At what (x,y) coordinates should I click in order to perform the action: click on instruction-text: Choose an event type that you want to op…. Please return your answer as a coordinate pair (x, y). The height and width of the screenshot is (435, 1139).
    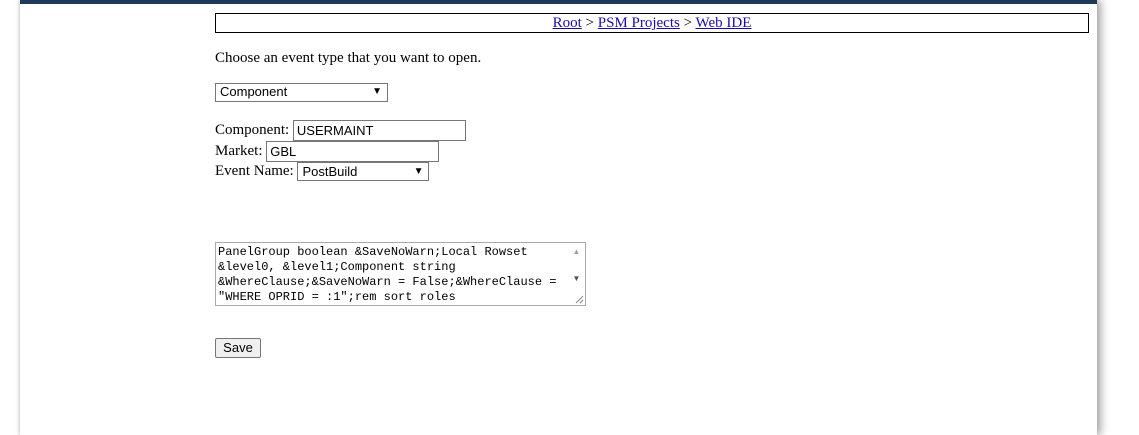
    Looking at the image, I should click on (348, 58).